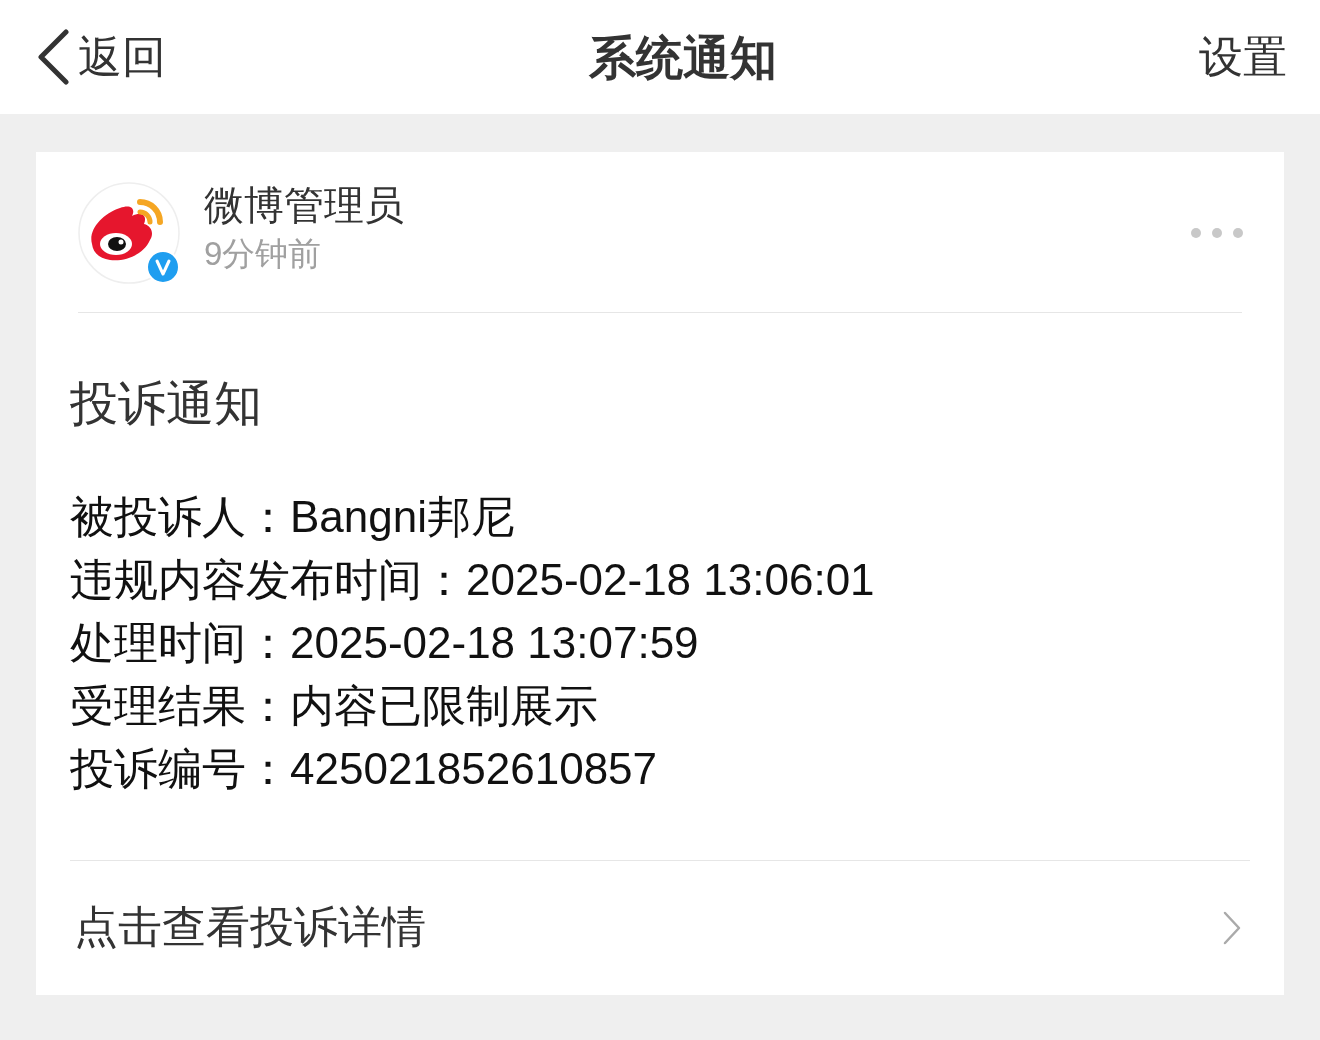 The image size is (1320, 1040). I want to click on field-value: 2025-02-18 13:07:59, so click(494, 642).